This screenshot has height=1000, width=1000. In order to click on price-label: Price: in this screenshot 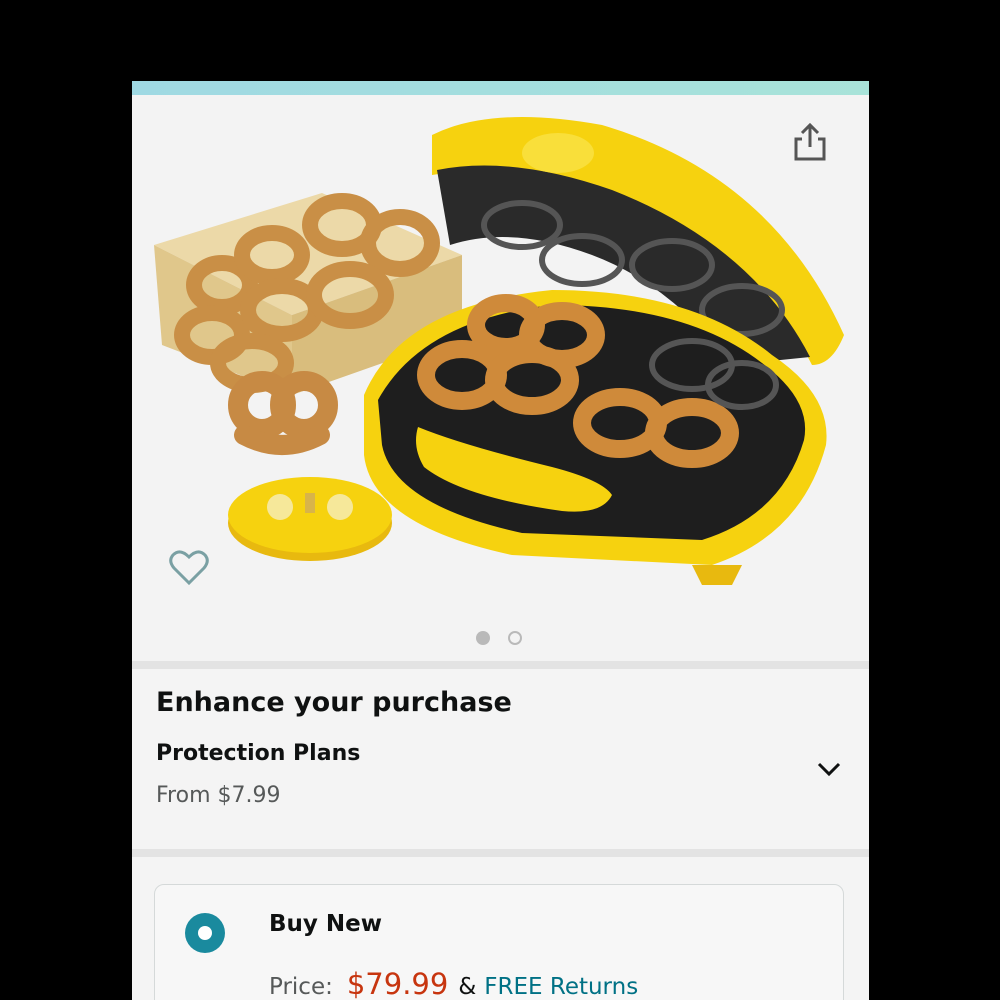, I will do `click(301, 987)`.